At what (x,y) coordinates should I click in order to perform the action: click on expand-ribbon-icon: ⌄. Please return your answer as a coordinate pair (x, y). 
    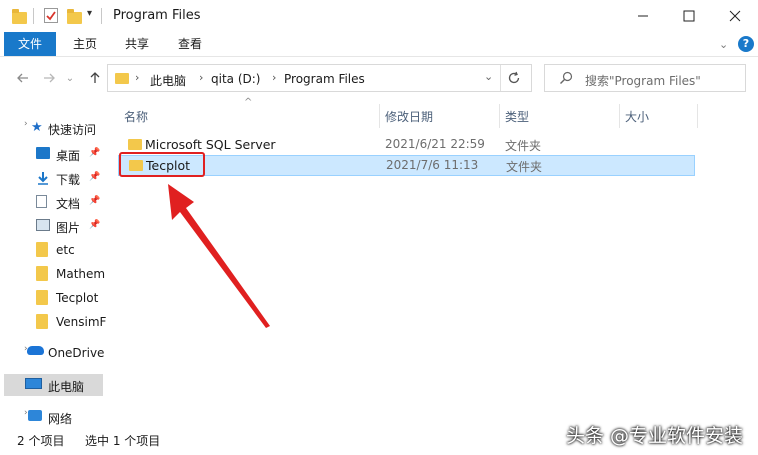
    Looking at the image, I should click on (723, 44).